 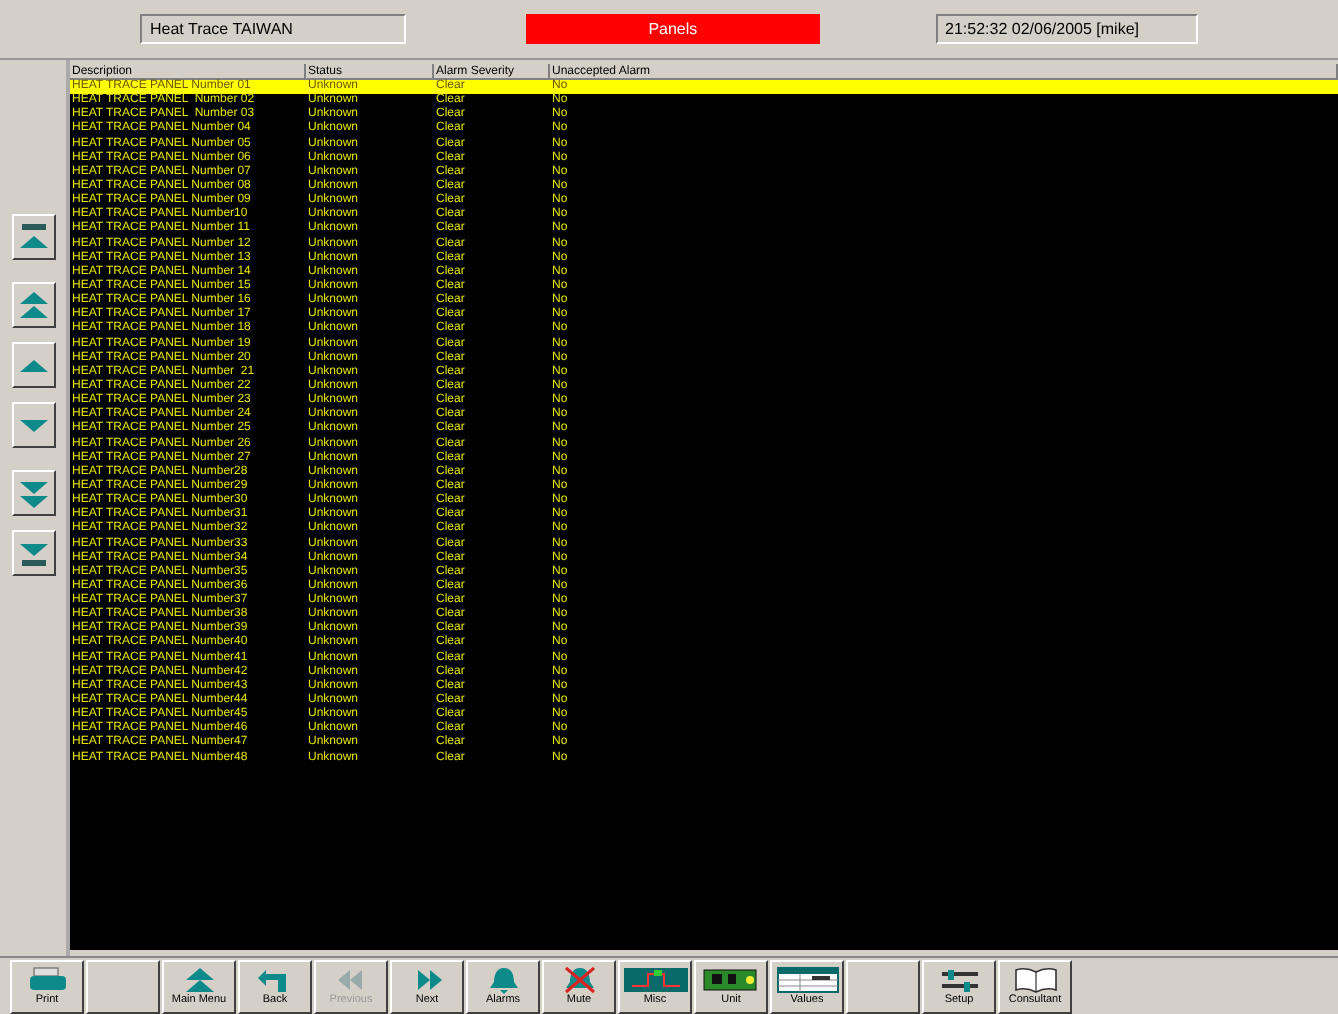 What do you see at coordinates (807, 979) in the screenshot?
I see `table-icon` at bounding box center [807, 979].